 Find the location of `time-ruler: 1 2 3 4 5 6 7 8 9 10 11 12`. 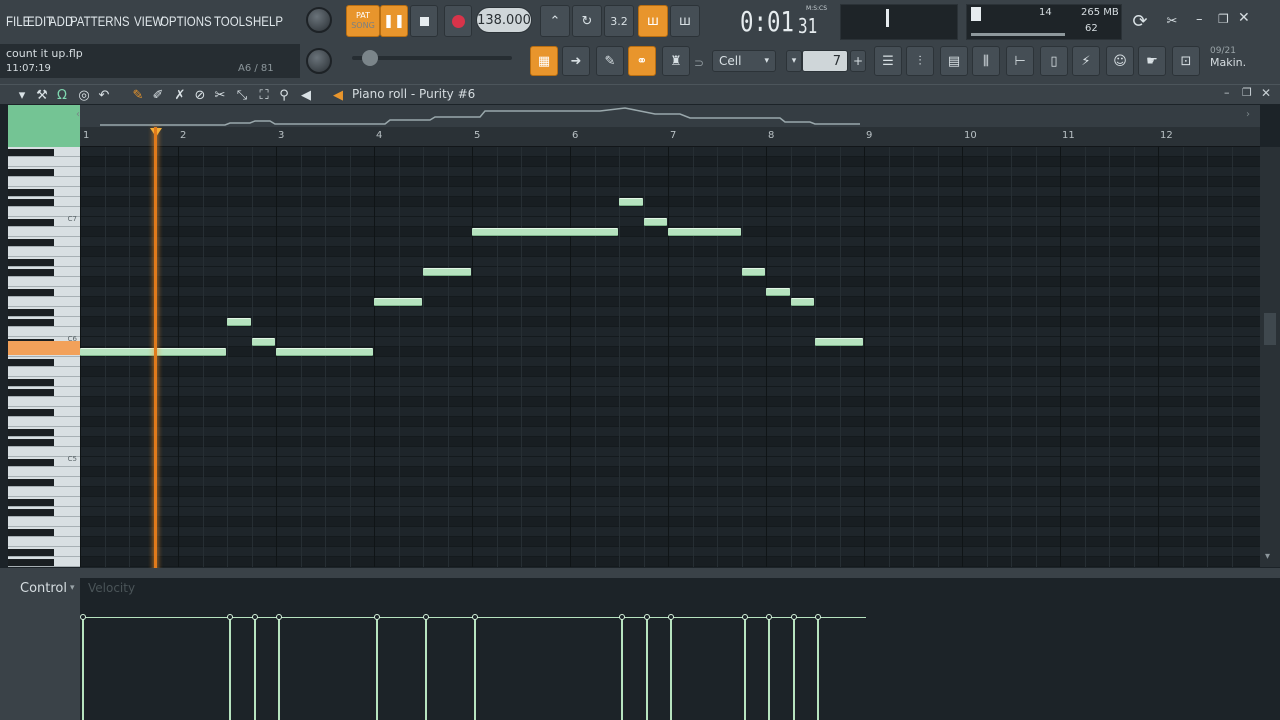

time-ruler: 1 2 3 4 5 6 7 8 9 10 11 12 is located at coordinates (670, 137).